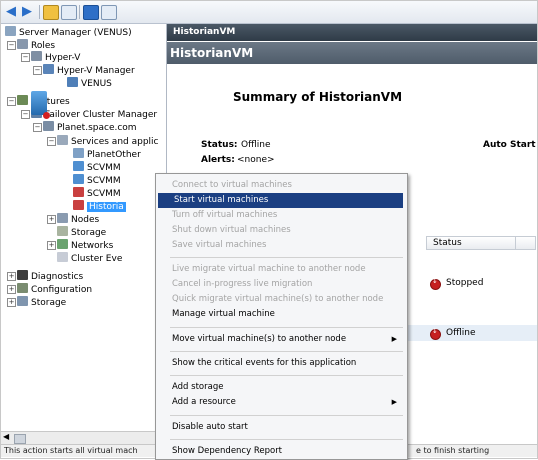 The height and width of the screenshot is (460, 538). I want to click on details-header: HistorianVM, so click(352, 53).